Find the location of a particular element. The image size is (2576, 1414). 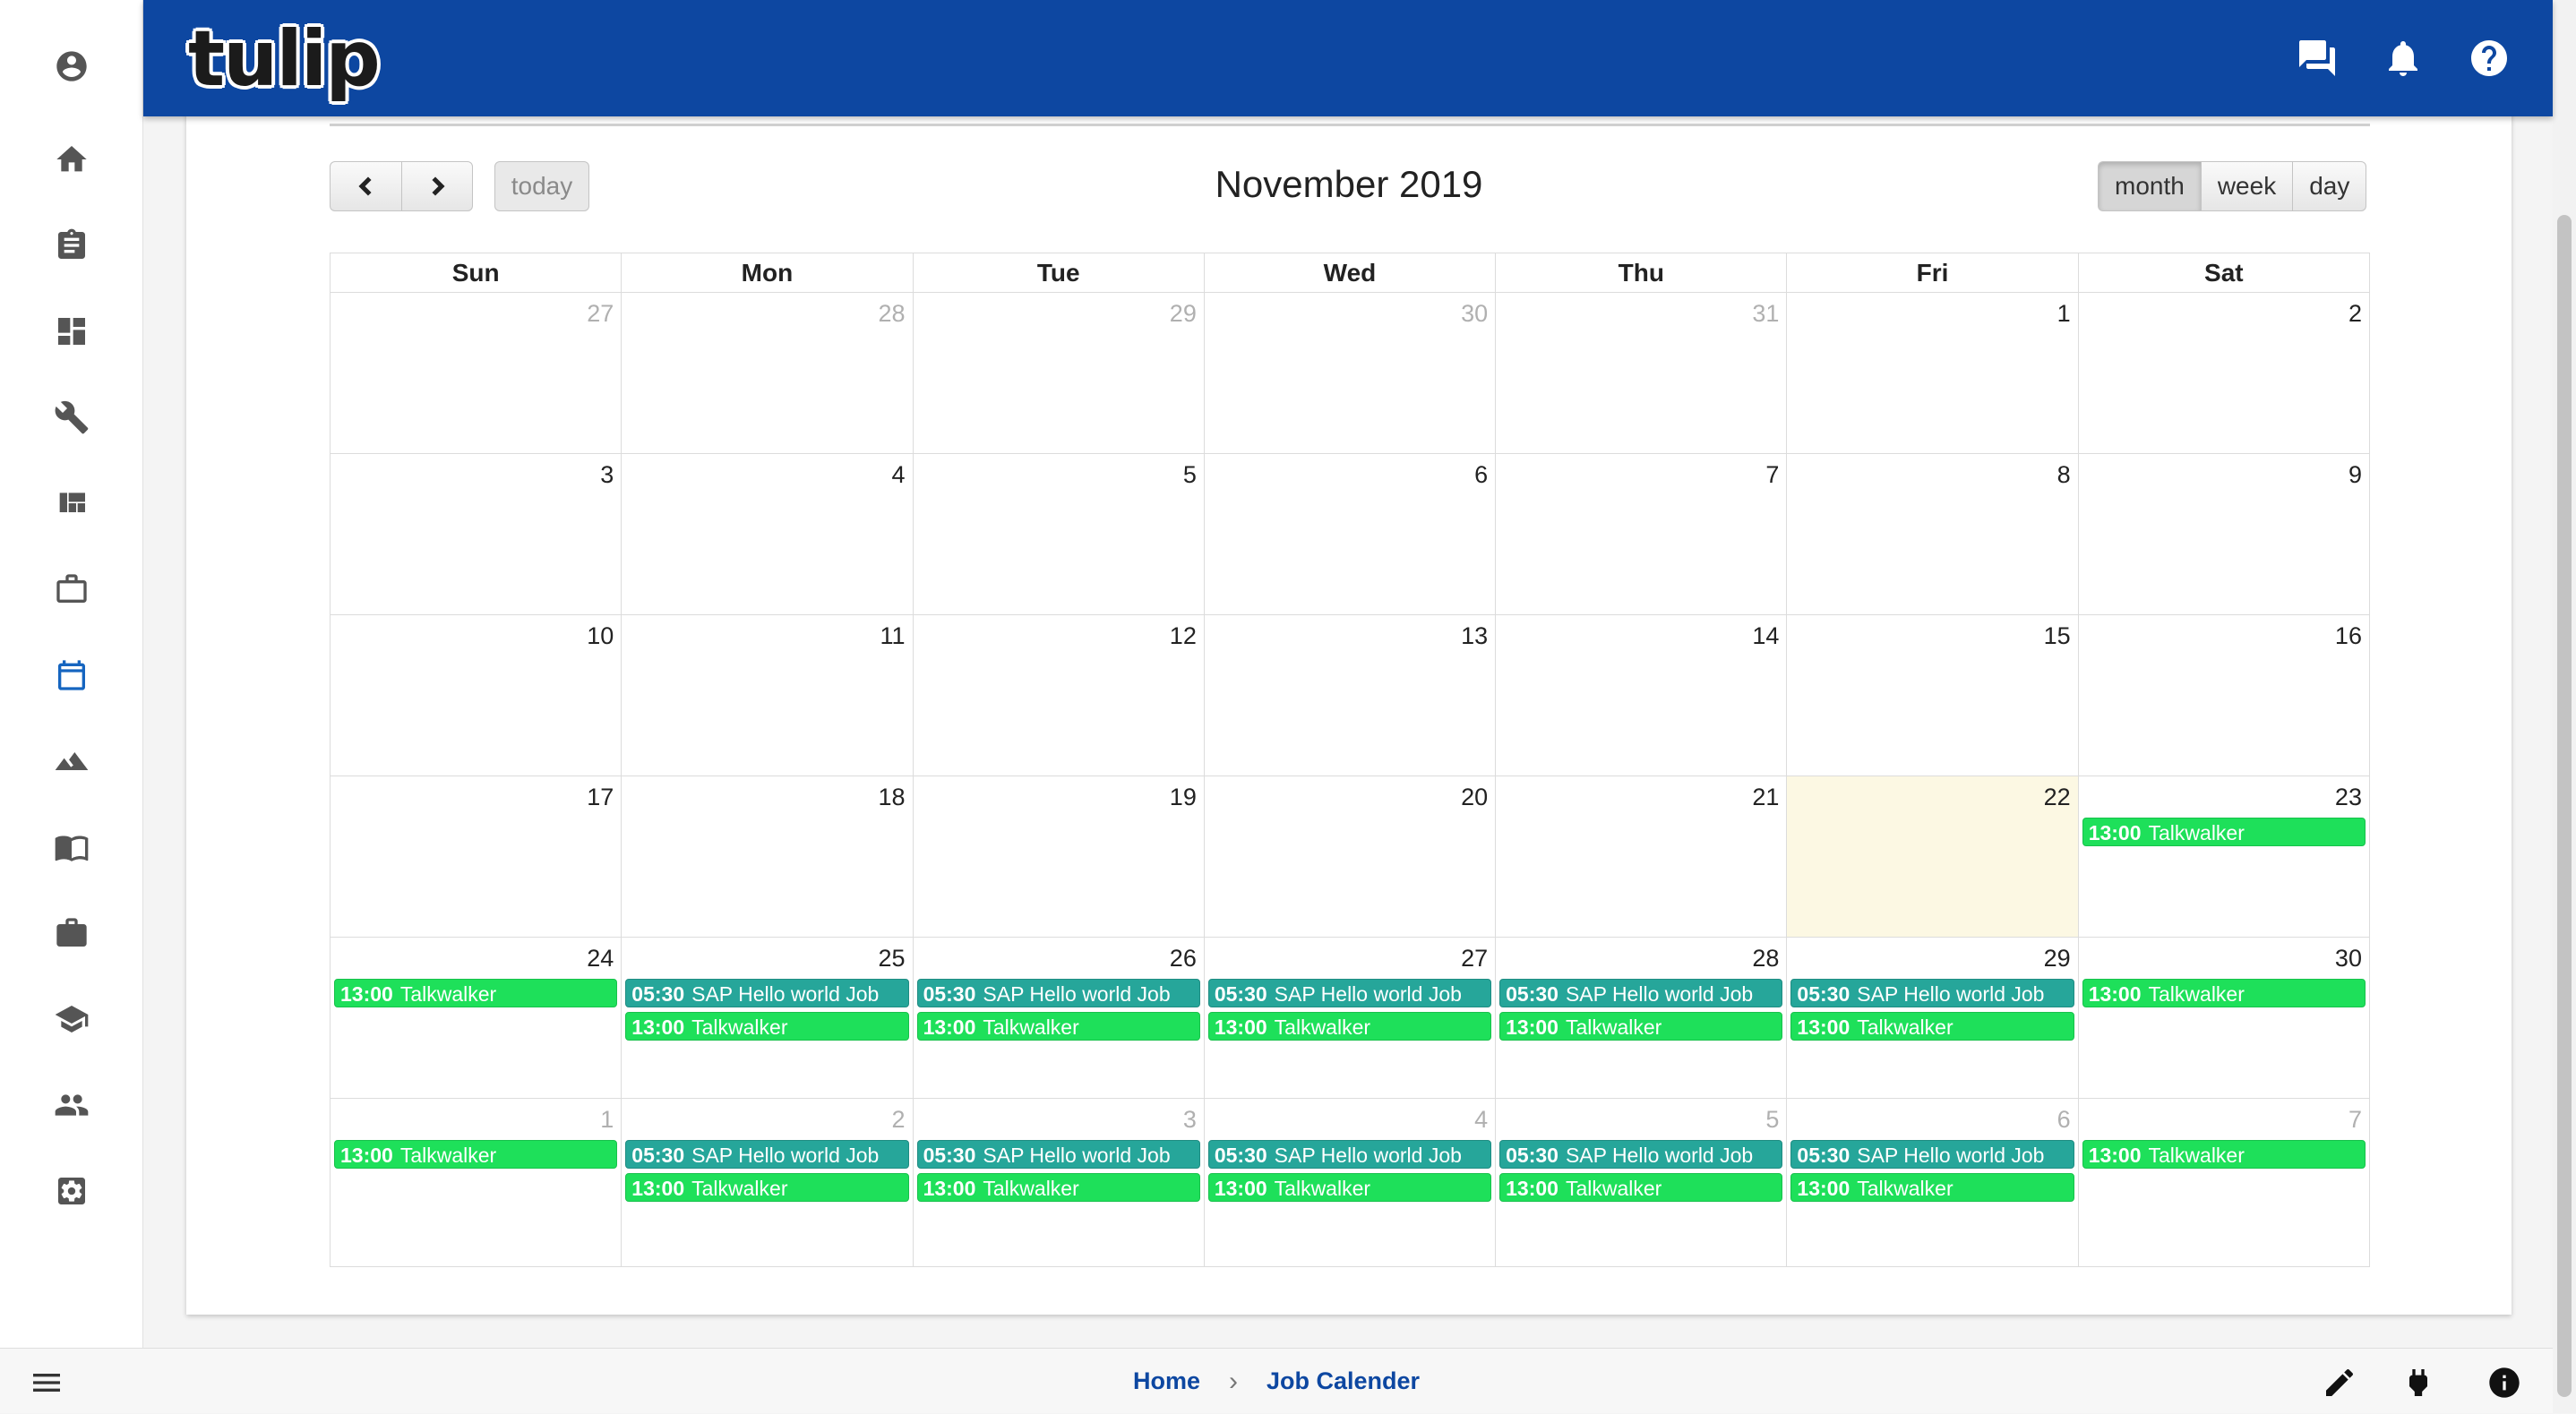

day-cell: 6 05:30 SAP Hello world Job 13:00 Talkwalker is located at coordinates (1933, 1183).